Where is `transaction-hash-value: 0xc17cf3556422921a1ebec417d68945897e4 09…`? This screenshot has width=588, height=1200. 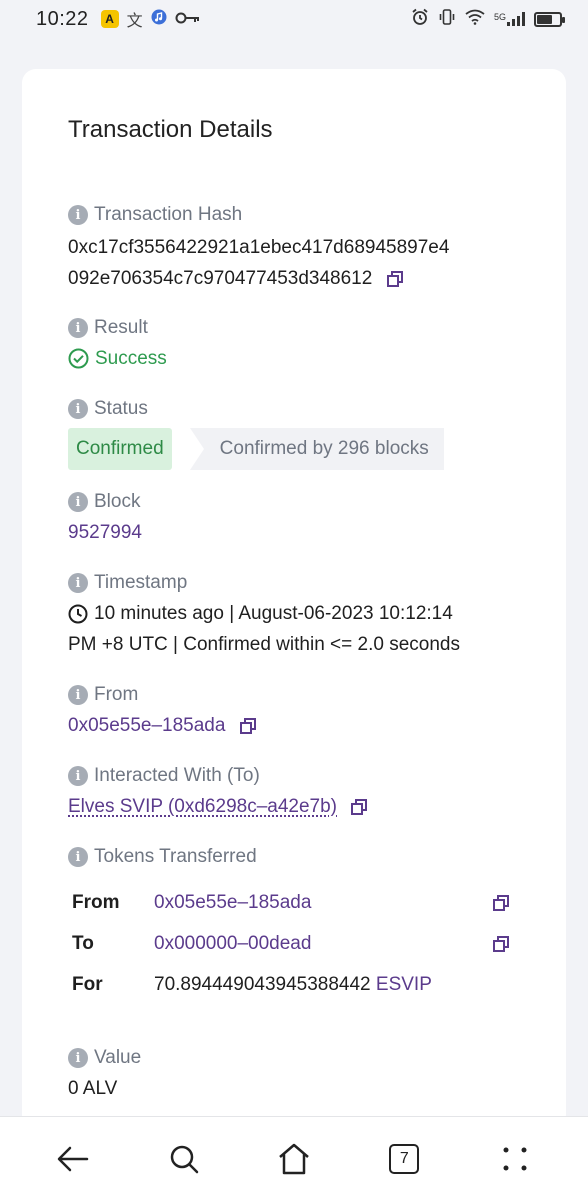
transaction-hash-value: 0xc17cf3556422921a1ebec417d68945897e4 09… is located at coordinates (298, 263).